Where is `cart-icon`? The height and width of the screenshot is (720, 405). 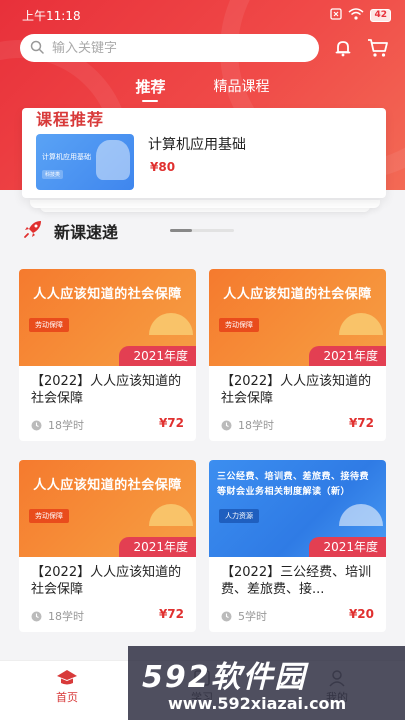
cart-icon is located at coordinates (378, 48).